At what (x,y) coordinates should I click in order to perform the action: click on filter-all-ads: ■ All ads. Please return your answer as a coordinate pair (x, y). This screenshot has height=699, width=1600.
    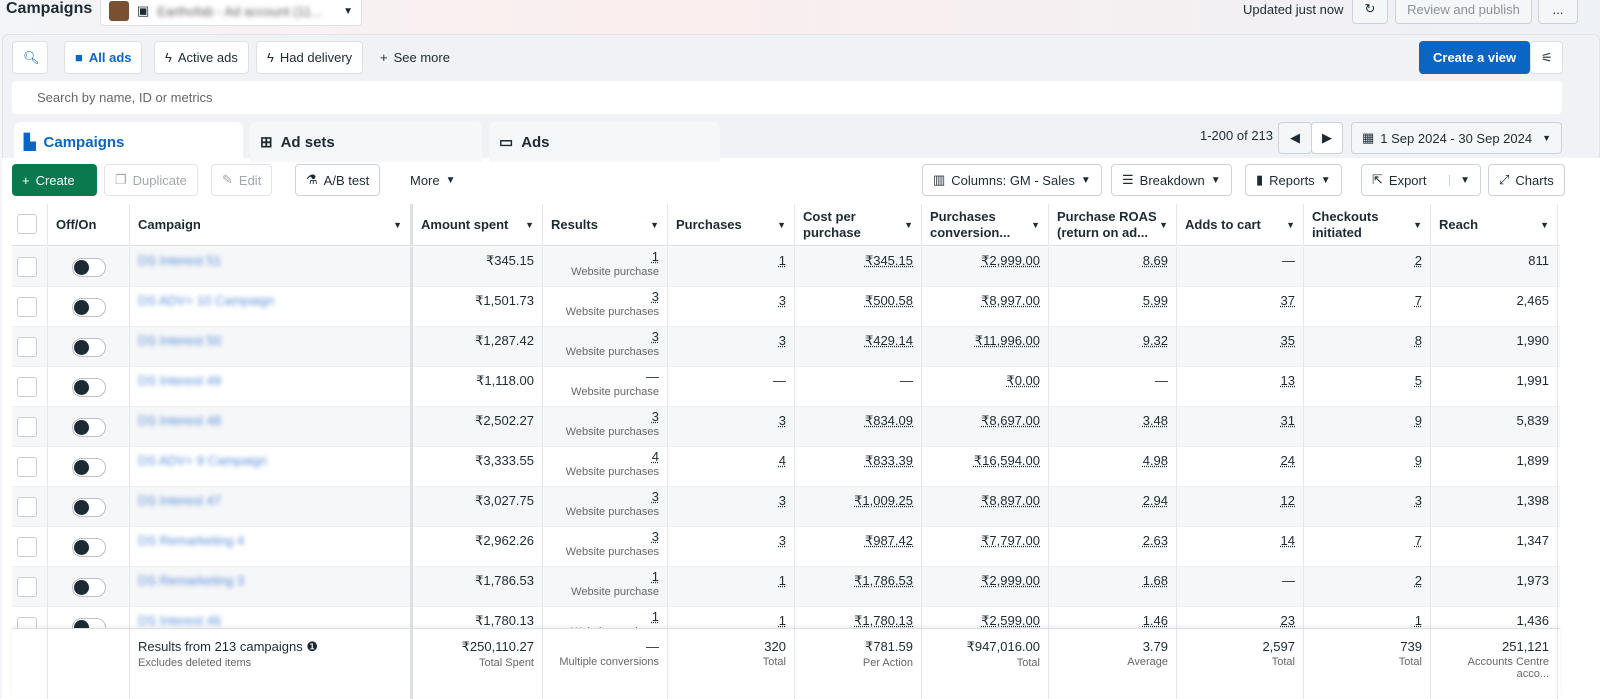
    Looking at the image, I should click on (103, 57).